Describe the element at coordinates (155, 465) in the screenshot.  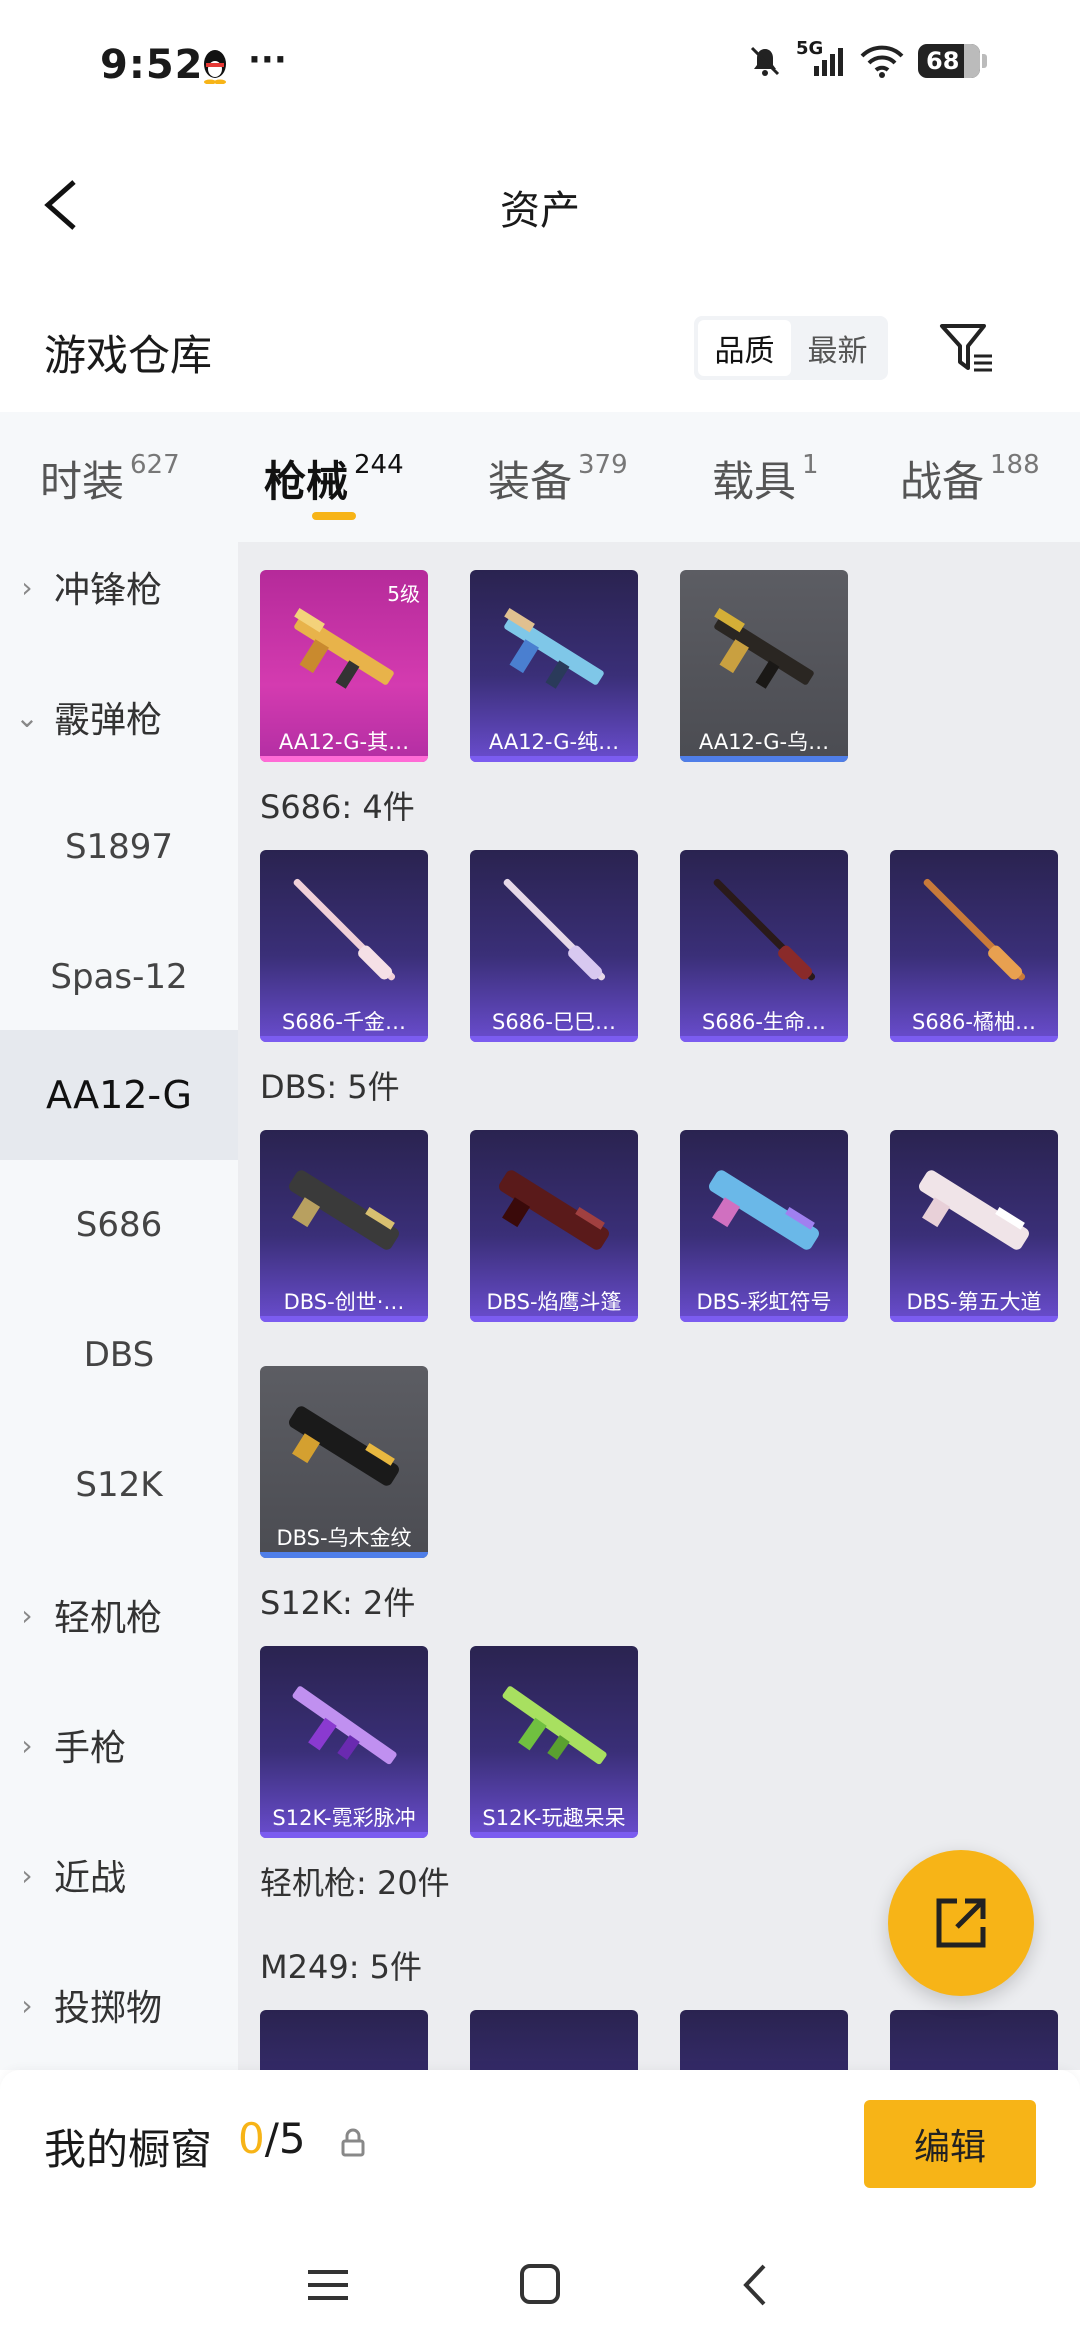
I see `tab-count: 627` at that location.